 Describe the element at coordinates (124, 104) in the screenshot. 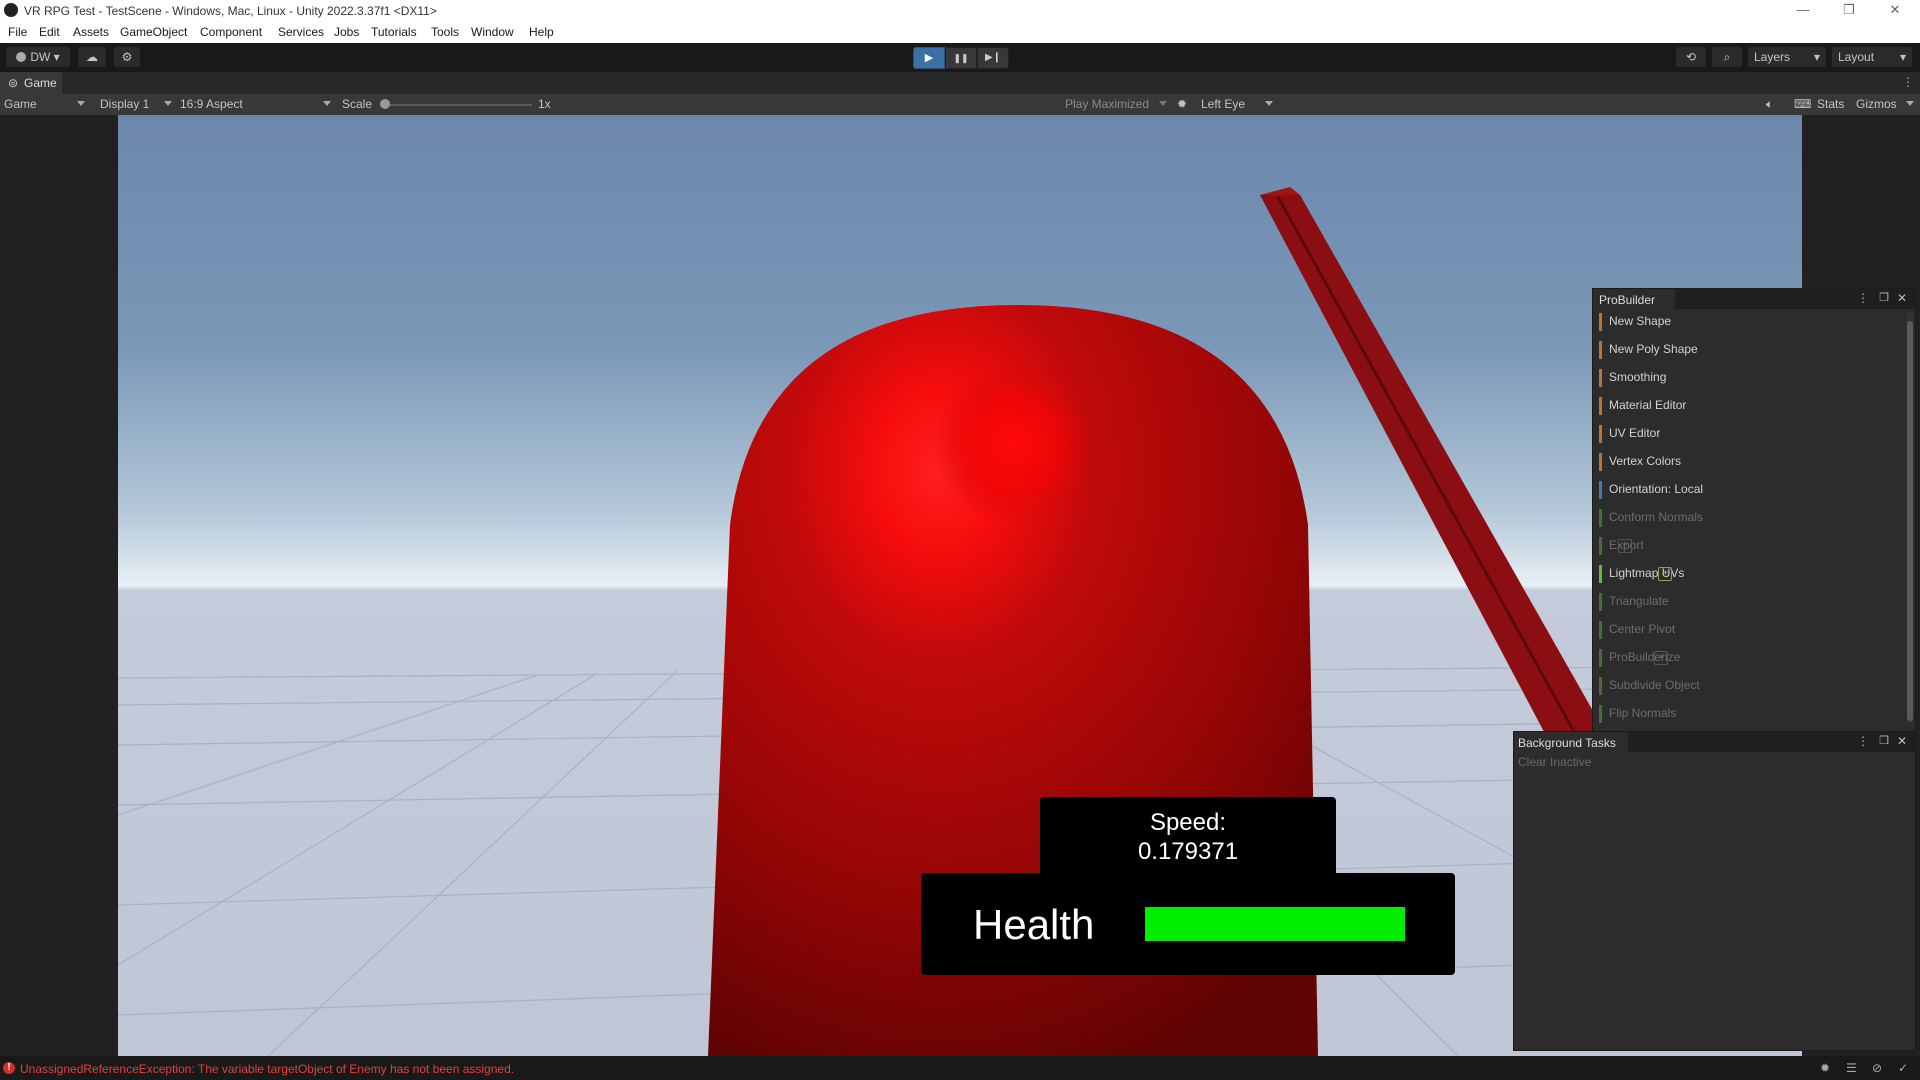

I see `display-dropdown: Display 1` at that location.